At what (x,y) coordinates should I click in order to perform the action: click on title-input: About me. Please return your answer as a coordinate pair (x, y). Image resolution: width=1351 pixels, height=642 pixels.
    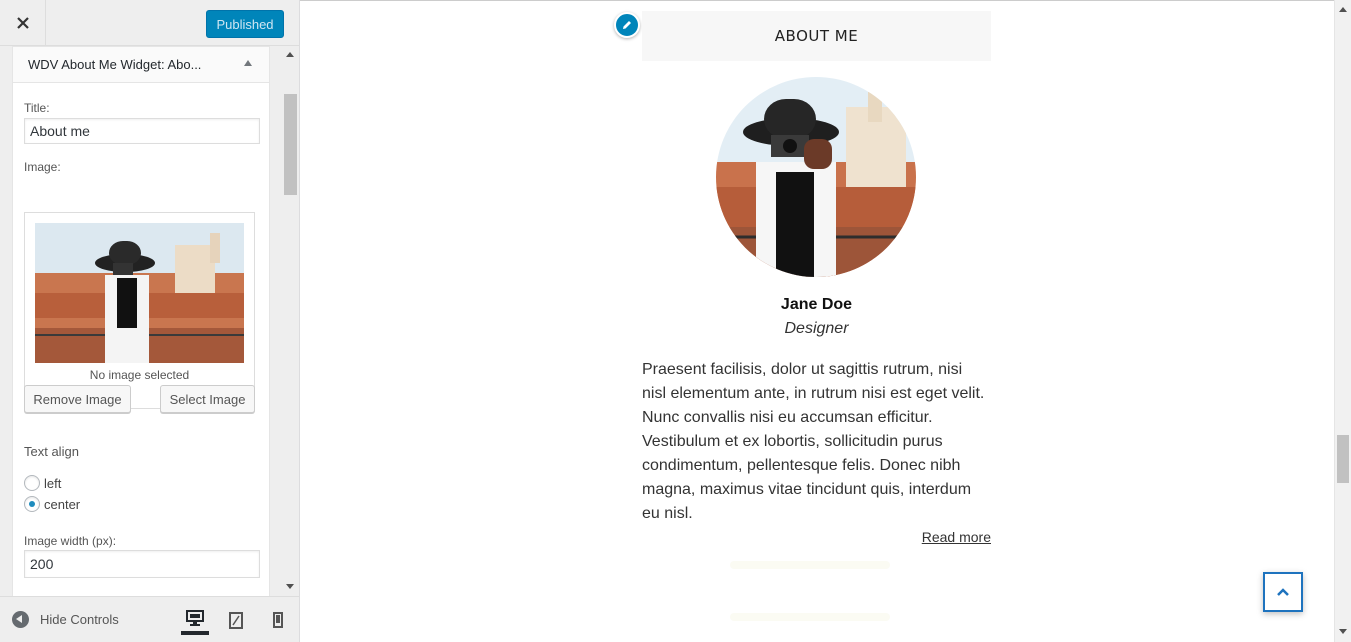
    Looking at the image, I should click on (142, 131).